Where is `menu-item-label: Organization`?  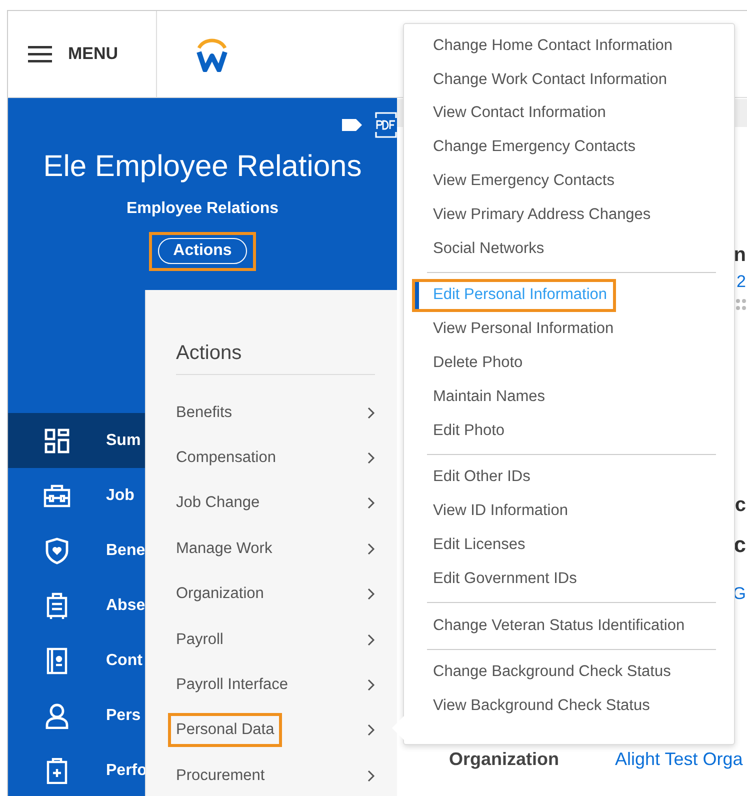 menu-item-label: Organization is located at coordinates (220, 594).